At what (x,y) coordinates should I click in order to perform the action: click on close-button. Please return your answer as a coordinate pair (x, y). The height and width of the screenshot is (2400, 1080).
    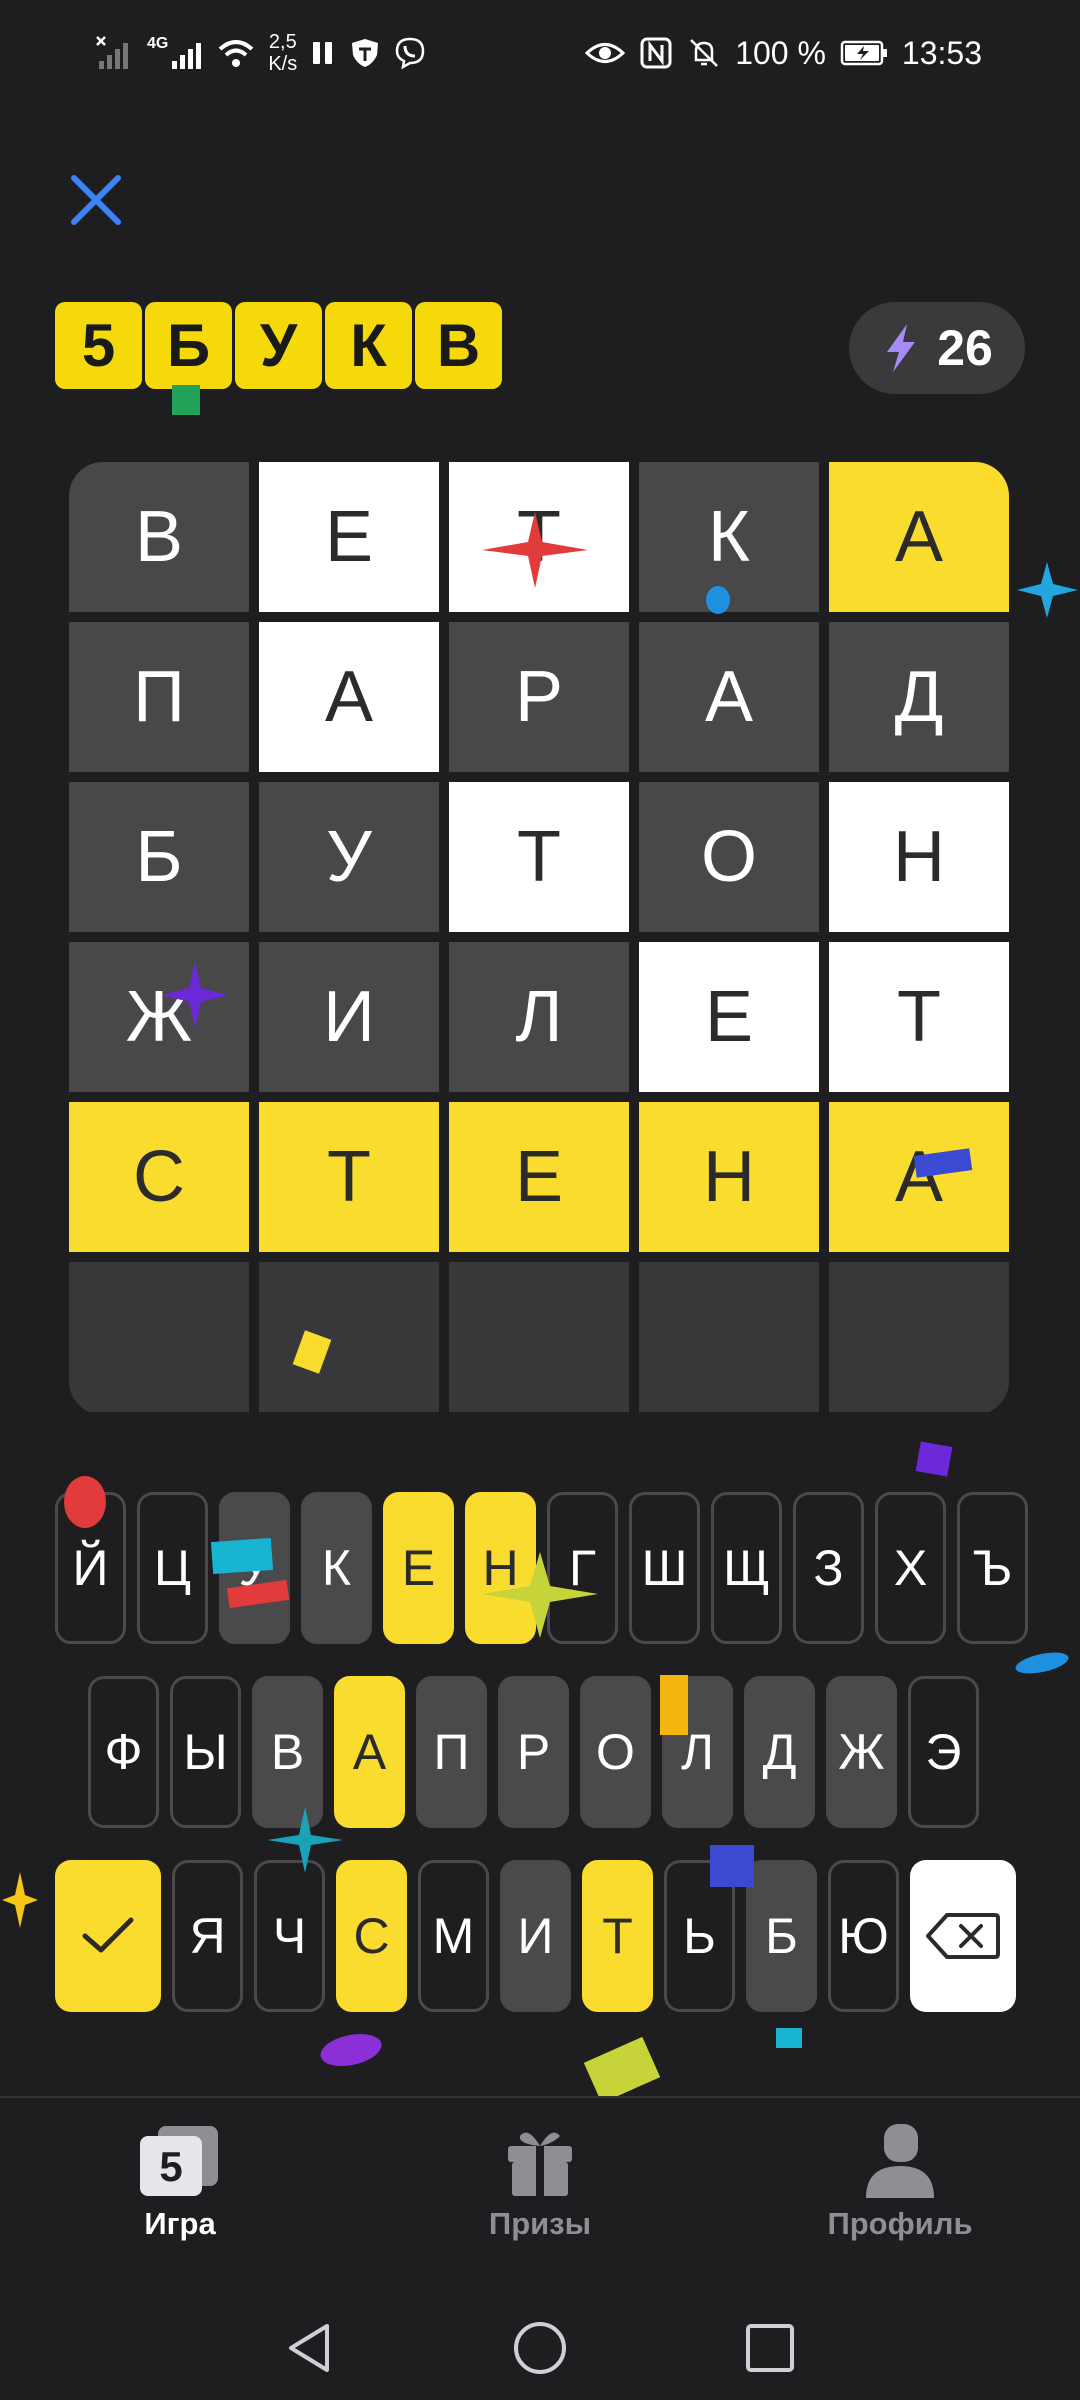
    Looking at the image, I should click on (96, 200).